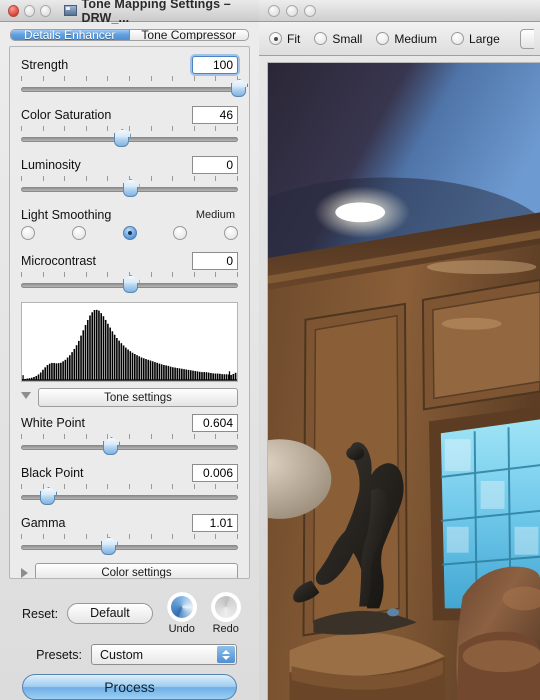 The image size is (540, 700). Describe the element at coordinates (129, 89) in the screenshot. I see `strength-track` at that location.